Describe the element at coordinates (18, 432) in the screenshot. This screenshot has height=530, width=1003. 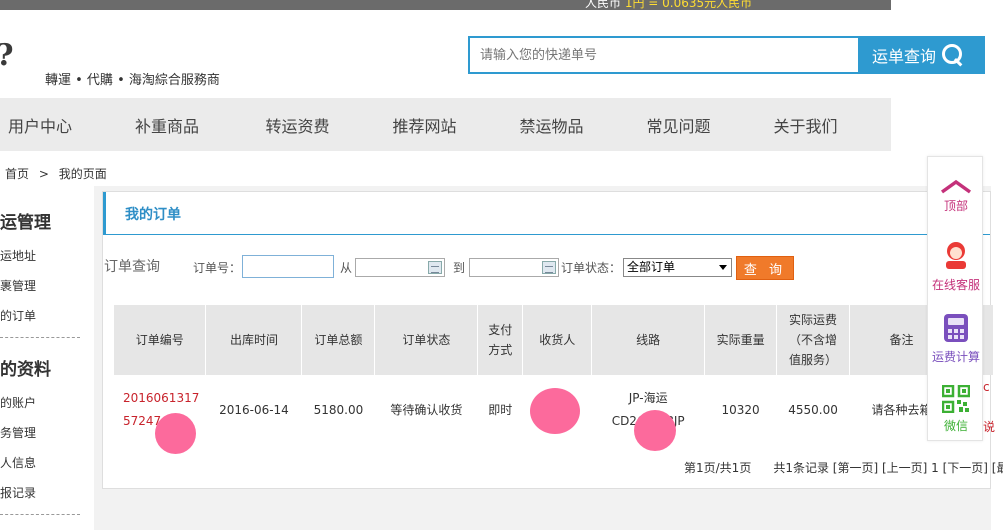
I see `sidebar-item-services: 务管理` at that location.